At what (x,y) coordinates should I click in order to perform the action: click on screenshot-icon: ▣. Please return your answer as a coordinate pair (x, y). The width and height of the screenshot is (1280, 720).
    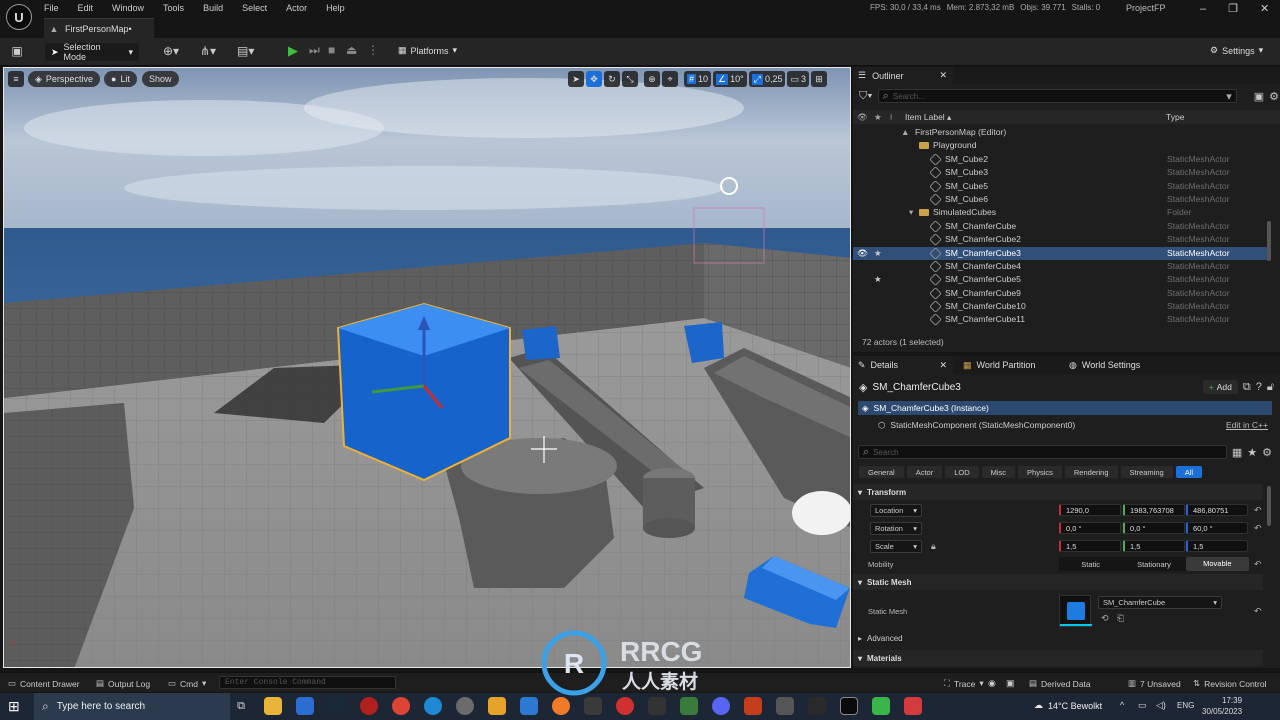
    Looking at the image, I should click on (1010, 683).